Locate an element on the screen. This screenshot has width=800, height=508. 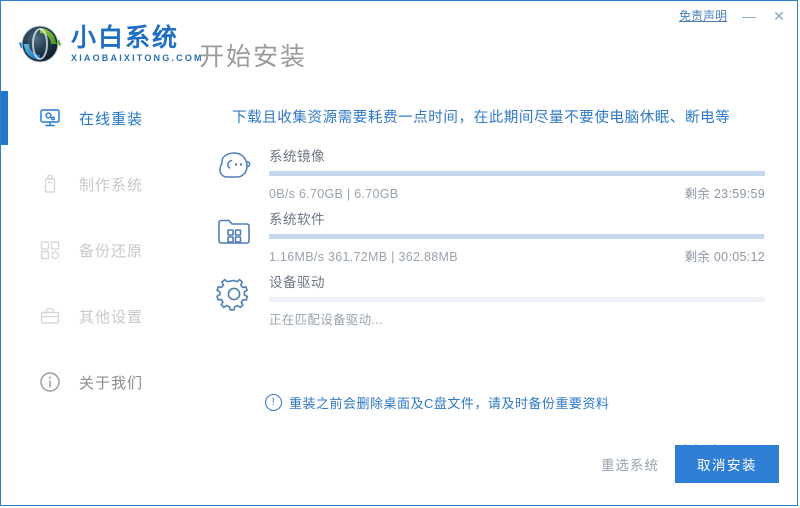
sidebar-item-label: 在线重装 is located at coordinates (111, 119).